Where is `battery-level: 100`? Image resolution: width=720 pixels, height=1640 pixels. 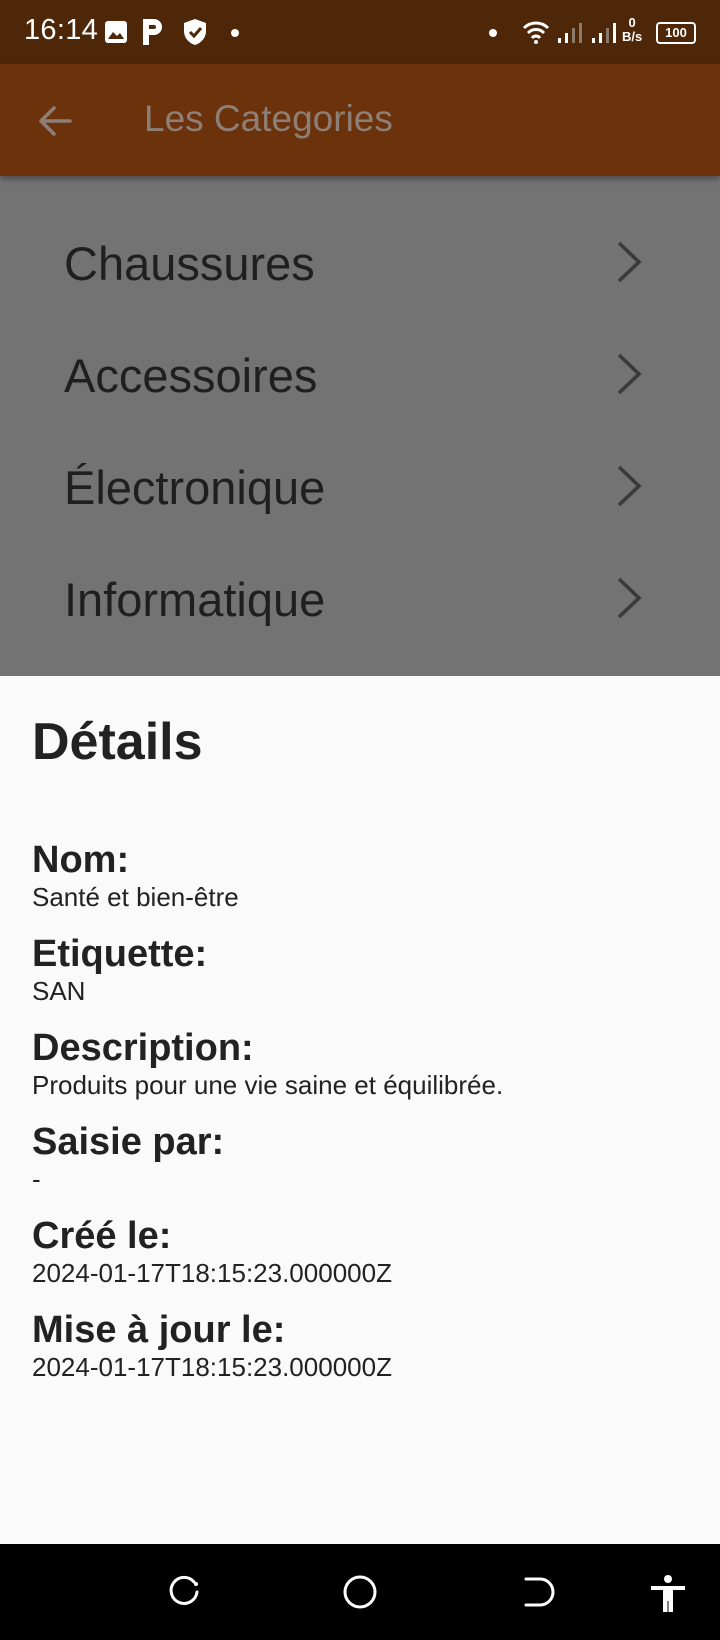
battery-level: 100 is located at coordinates (676, 32).